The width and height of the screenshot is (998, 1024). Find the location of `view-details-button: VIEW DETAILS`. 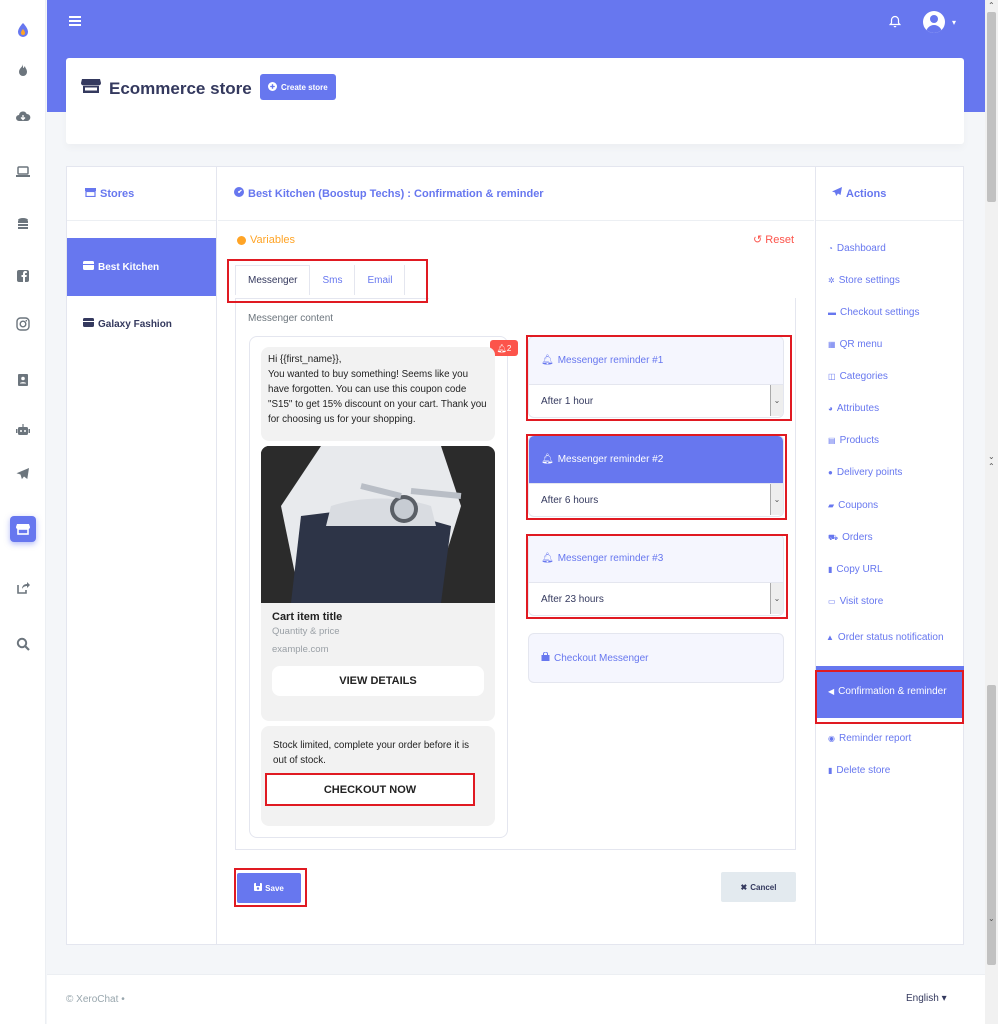

view-details-button: VIEW DETAILS is located at coordinates (378, 681).